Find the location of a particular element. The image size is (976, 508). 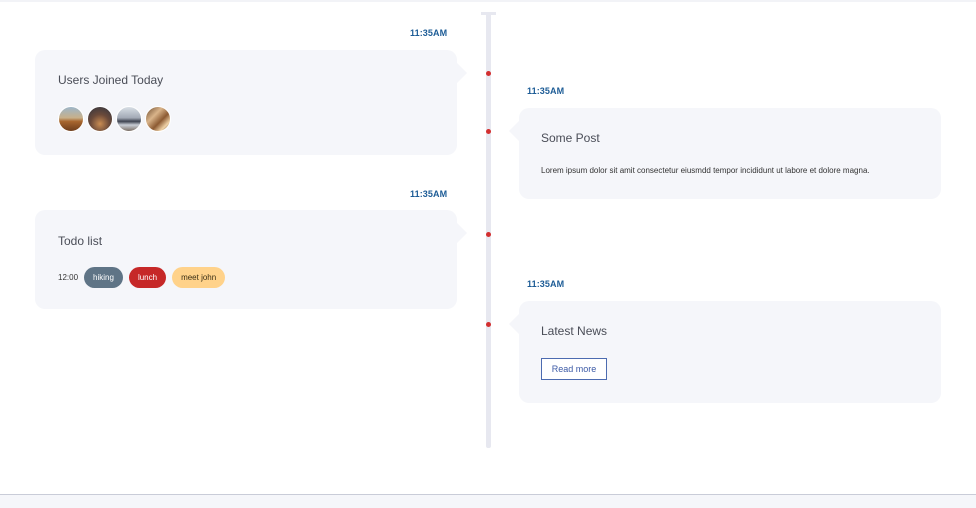

todo-row: 12:00 hiking lunch meet john is located at coordinates (144, 277).